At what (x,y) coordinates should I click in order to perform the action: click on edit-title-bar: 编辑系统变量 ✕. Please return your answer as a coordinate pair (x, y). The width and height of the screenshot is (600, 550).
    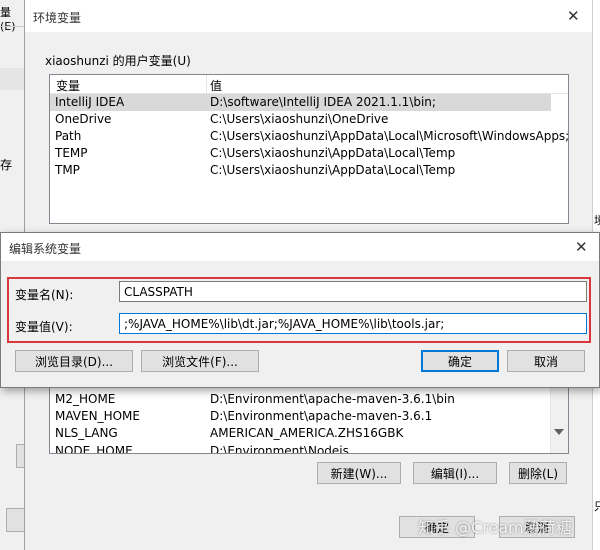
    Looking at the image, I should click on (300, 247).